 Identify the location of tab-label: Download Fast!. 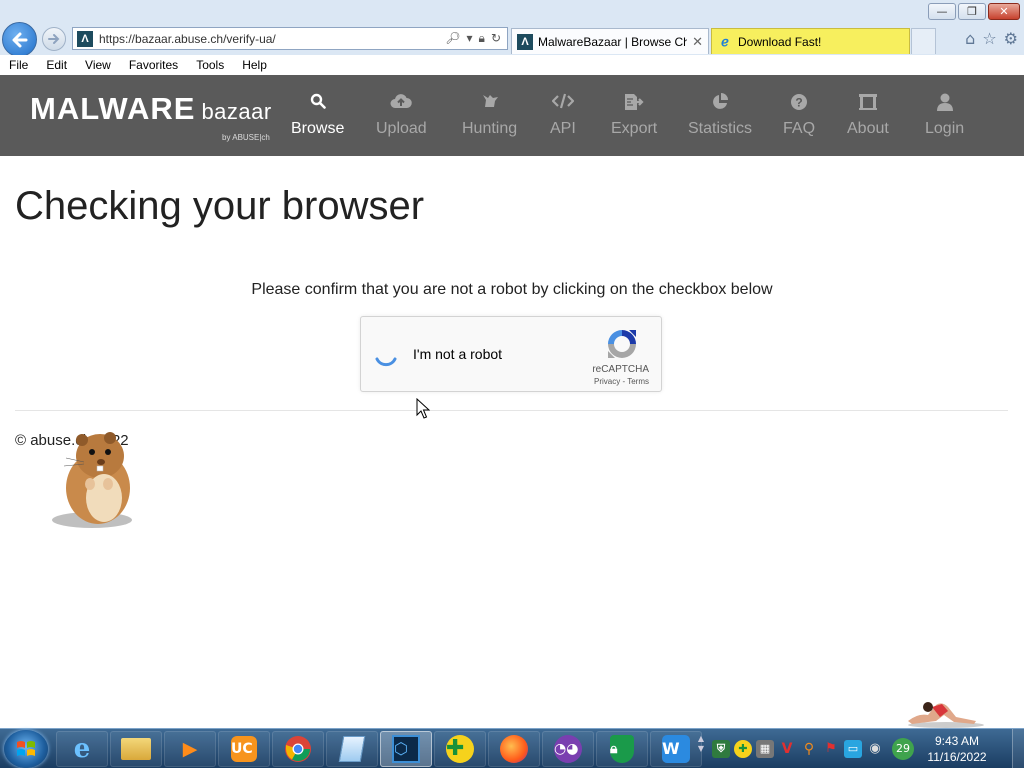
(780, 41).